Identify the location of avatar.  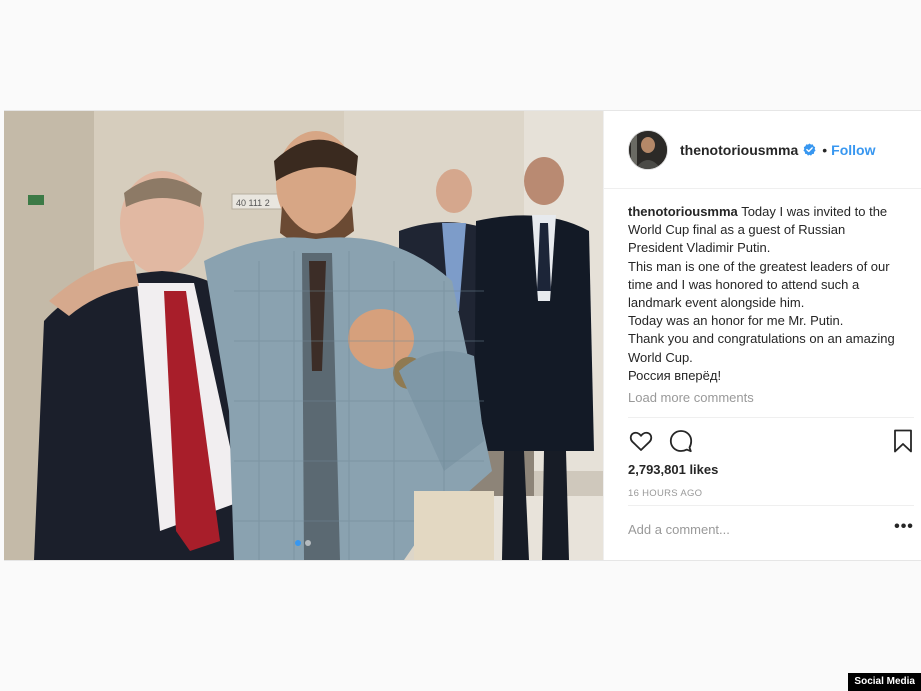
(648, 149).